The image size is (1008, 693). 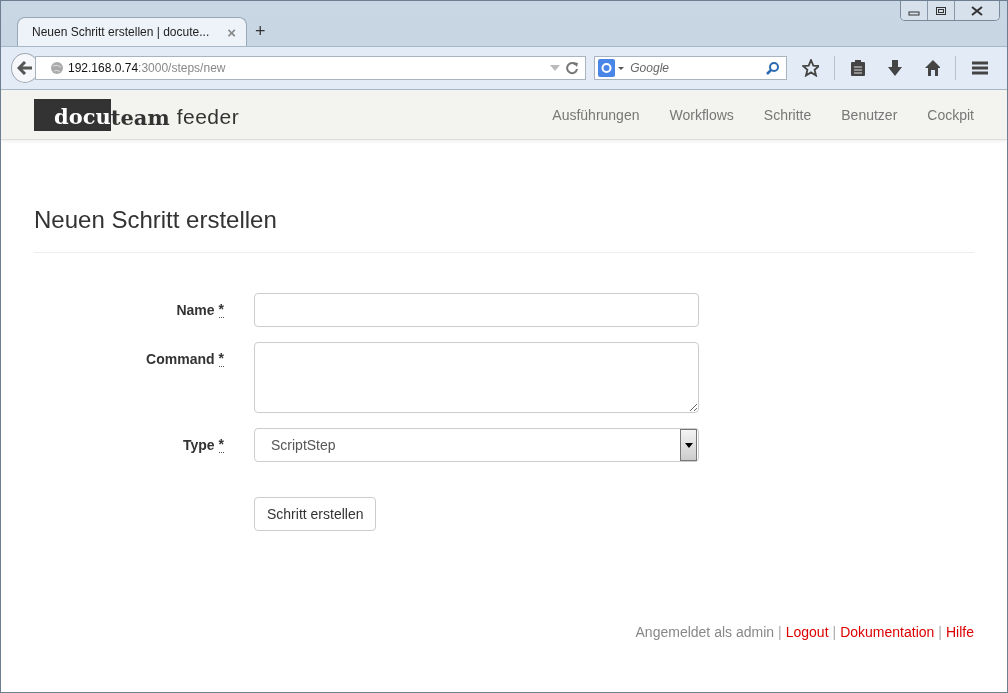 I want to click on home-icon, so click(x=932, y=68).